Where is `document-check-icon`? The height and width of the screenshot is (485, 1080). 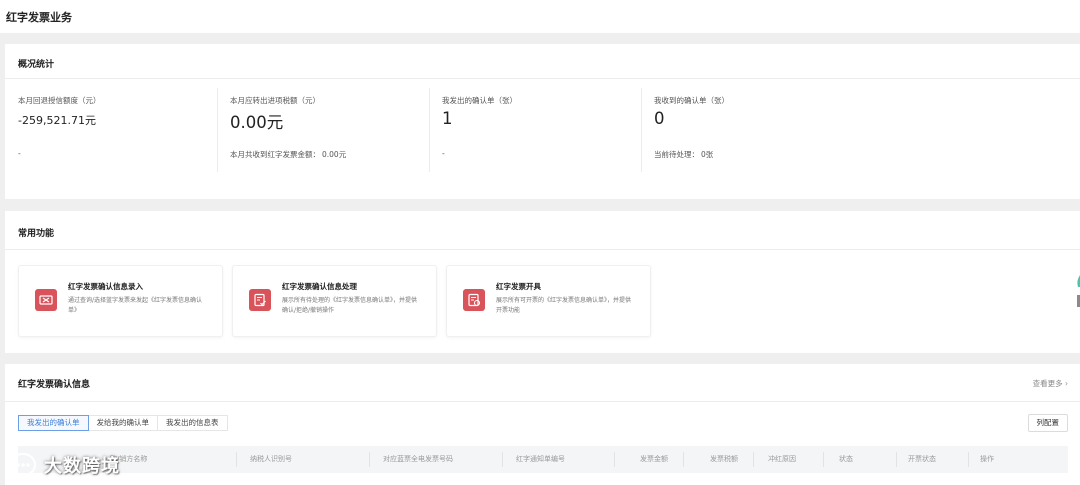 document-check-icon is located at coordinates (260, 300).